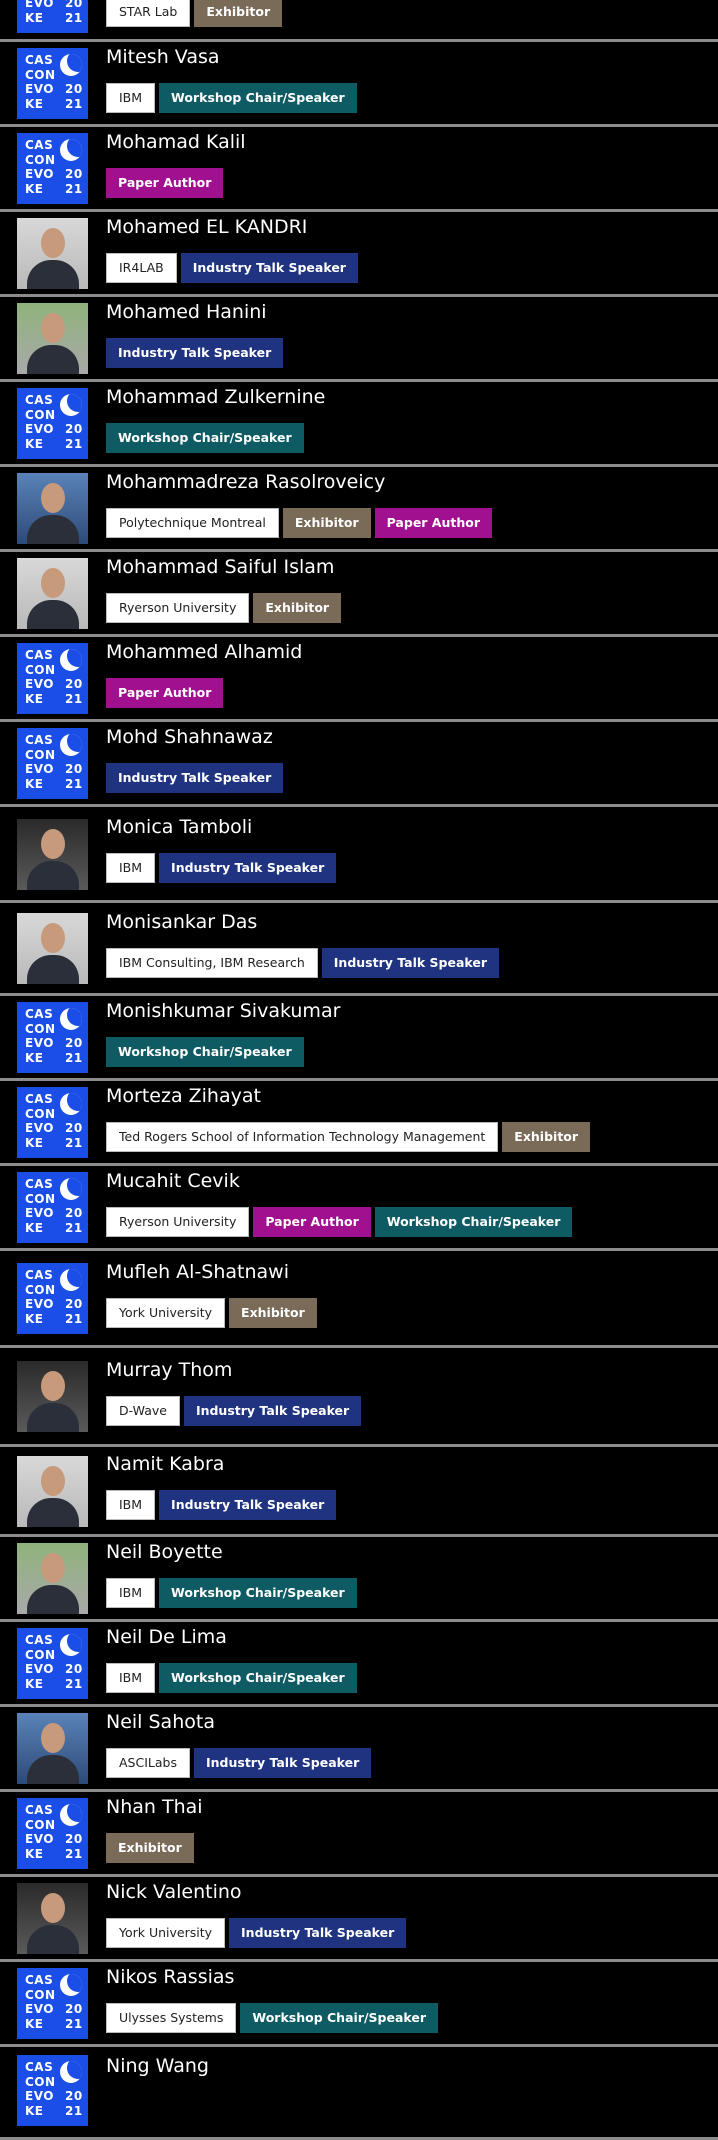  What do you see at coordinates (220, 567) in the screenshot?
I see `speaker-name: Mohammad Saiful Islam` at bounding box center [220, 567].